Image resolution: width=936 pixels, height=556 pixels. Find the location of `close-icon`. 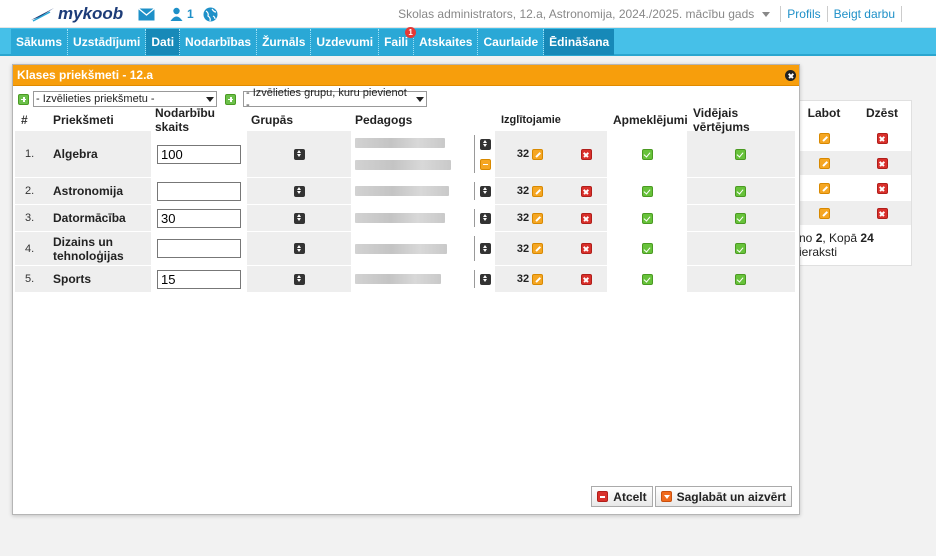

close-icon is located at coordinates (790, 75).